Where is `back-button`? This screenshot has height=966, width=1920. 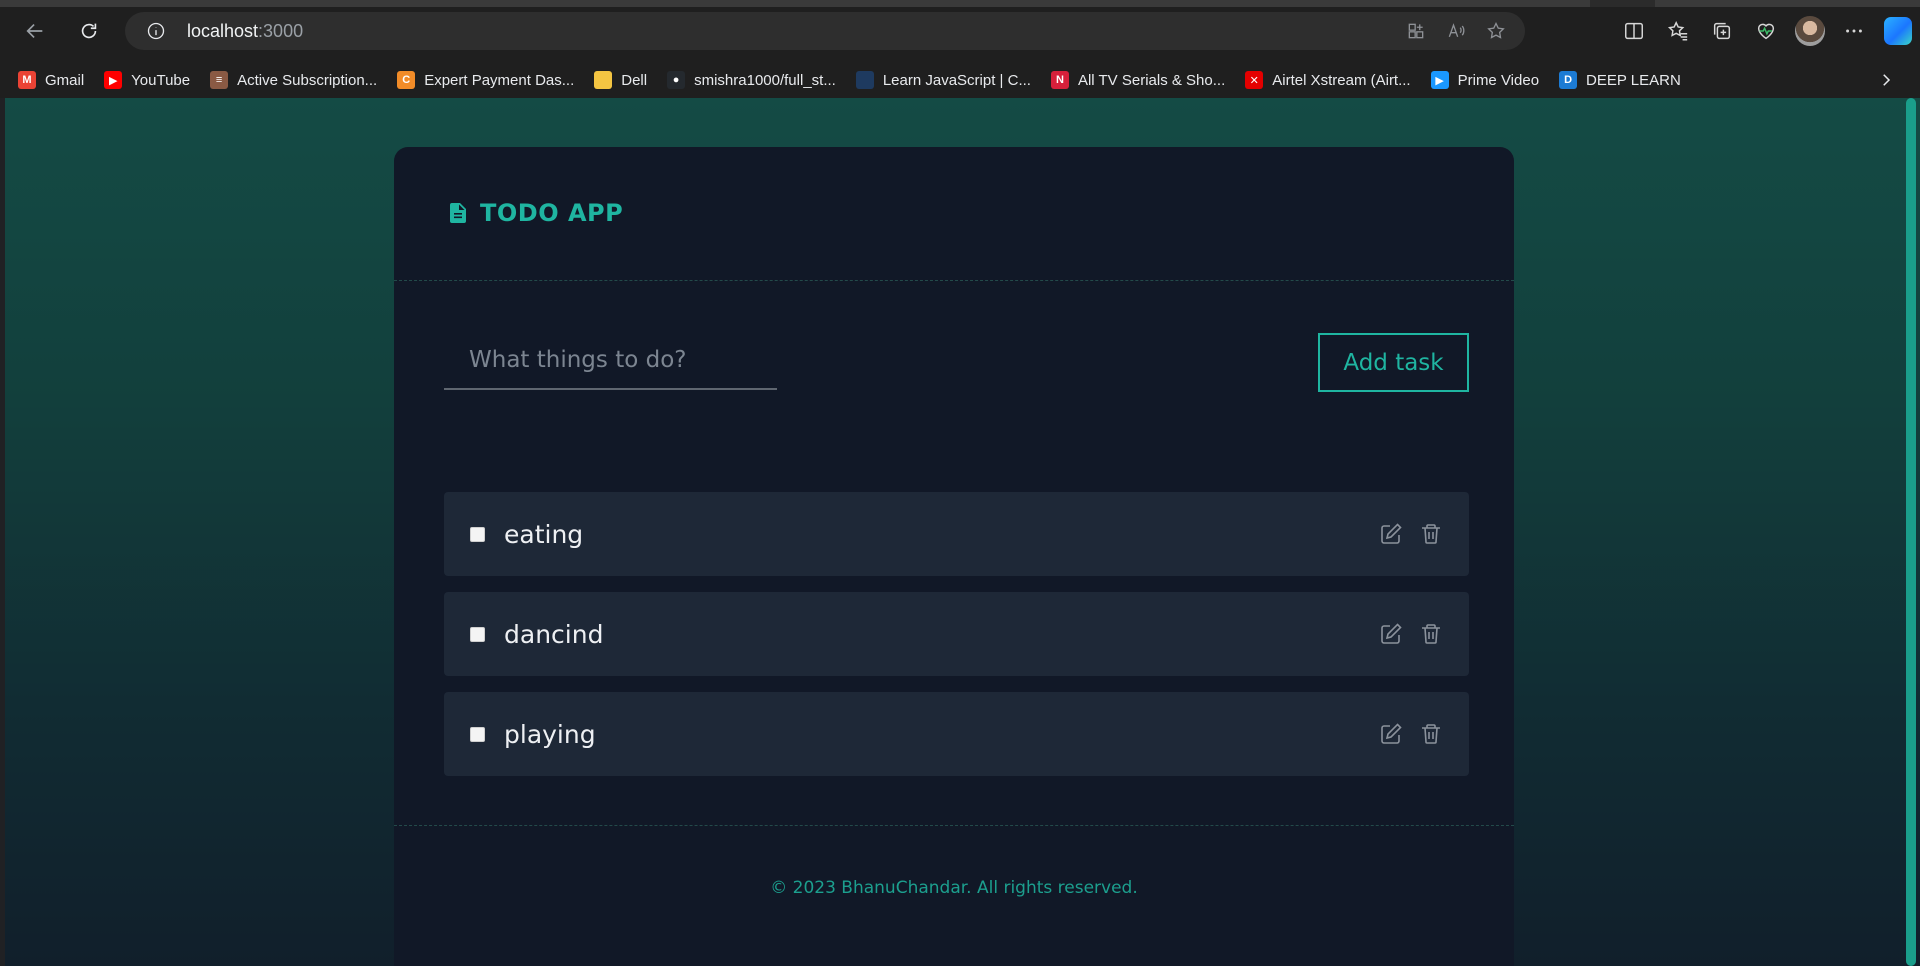 back-button is located at coordinates (35, 31).